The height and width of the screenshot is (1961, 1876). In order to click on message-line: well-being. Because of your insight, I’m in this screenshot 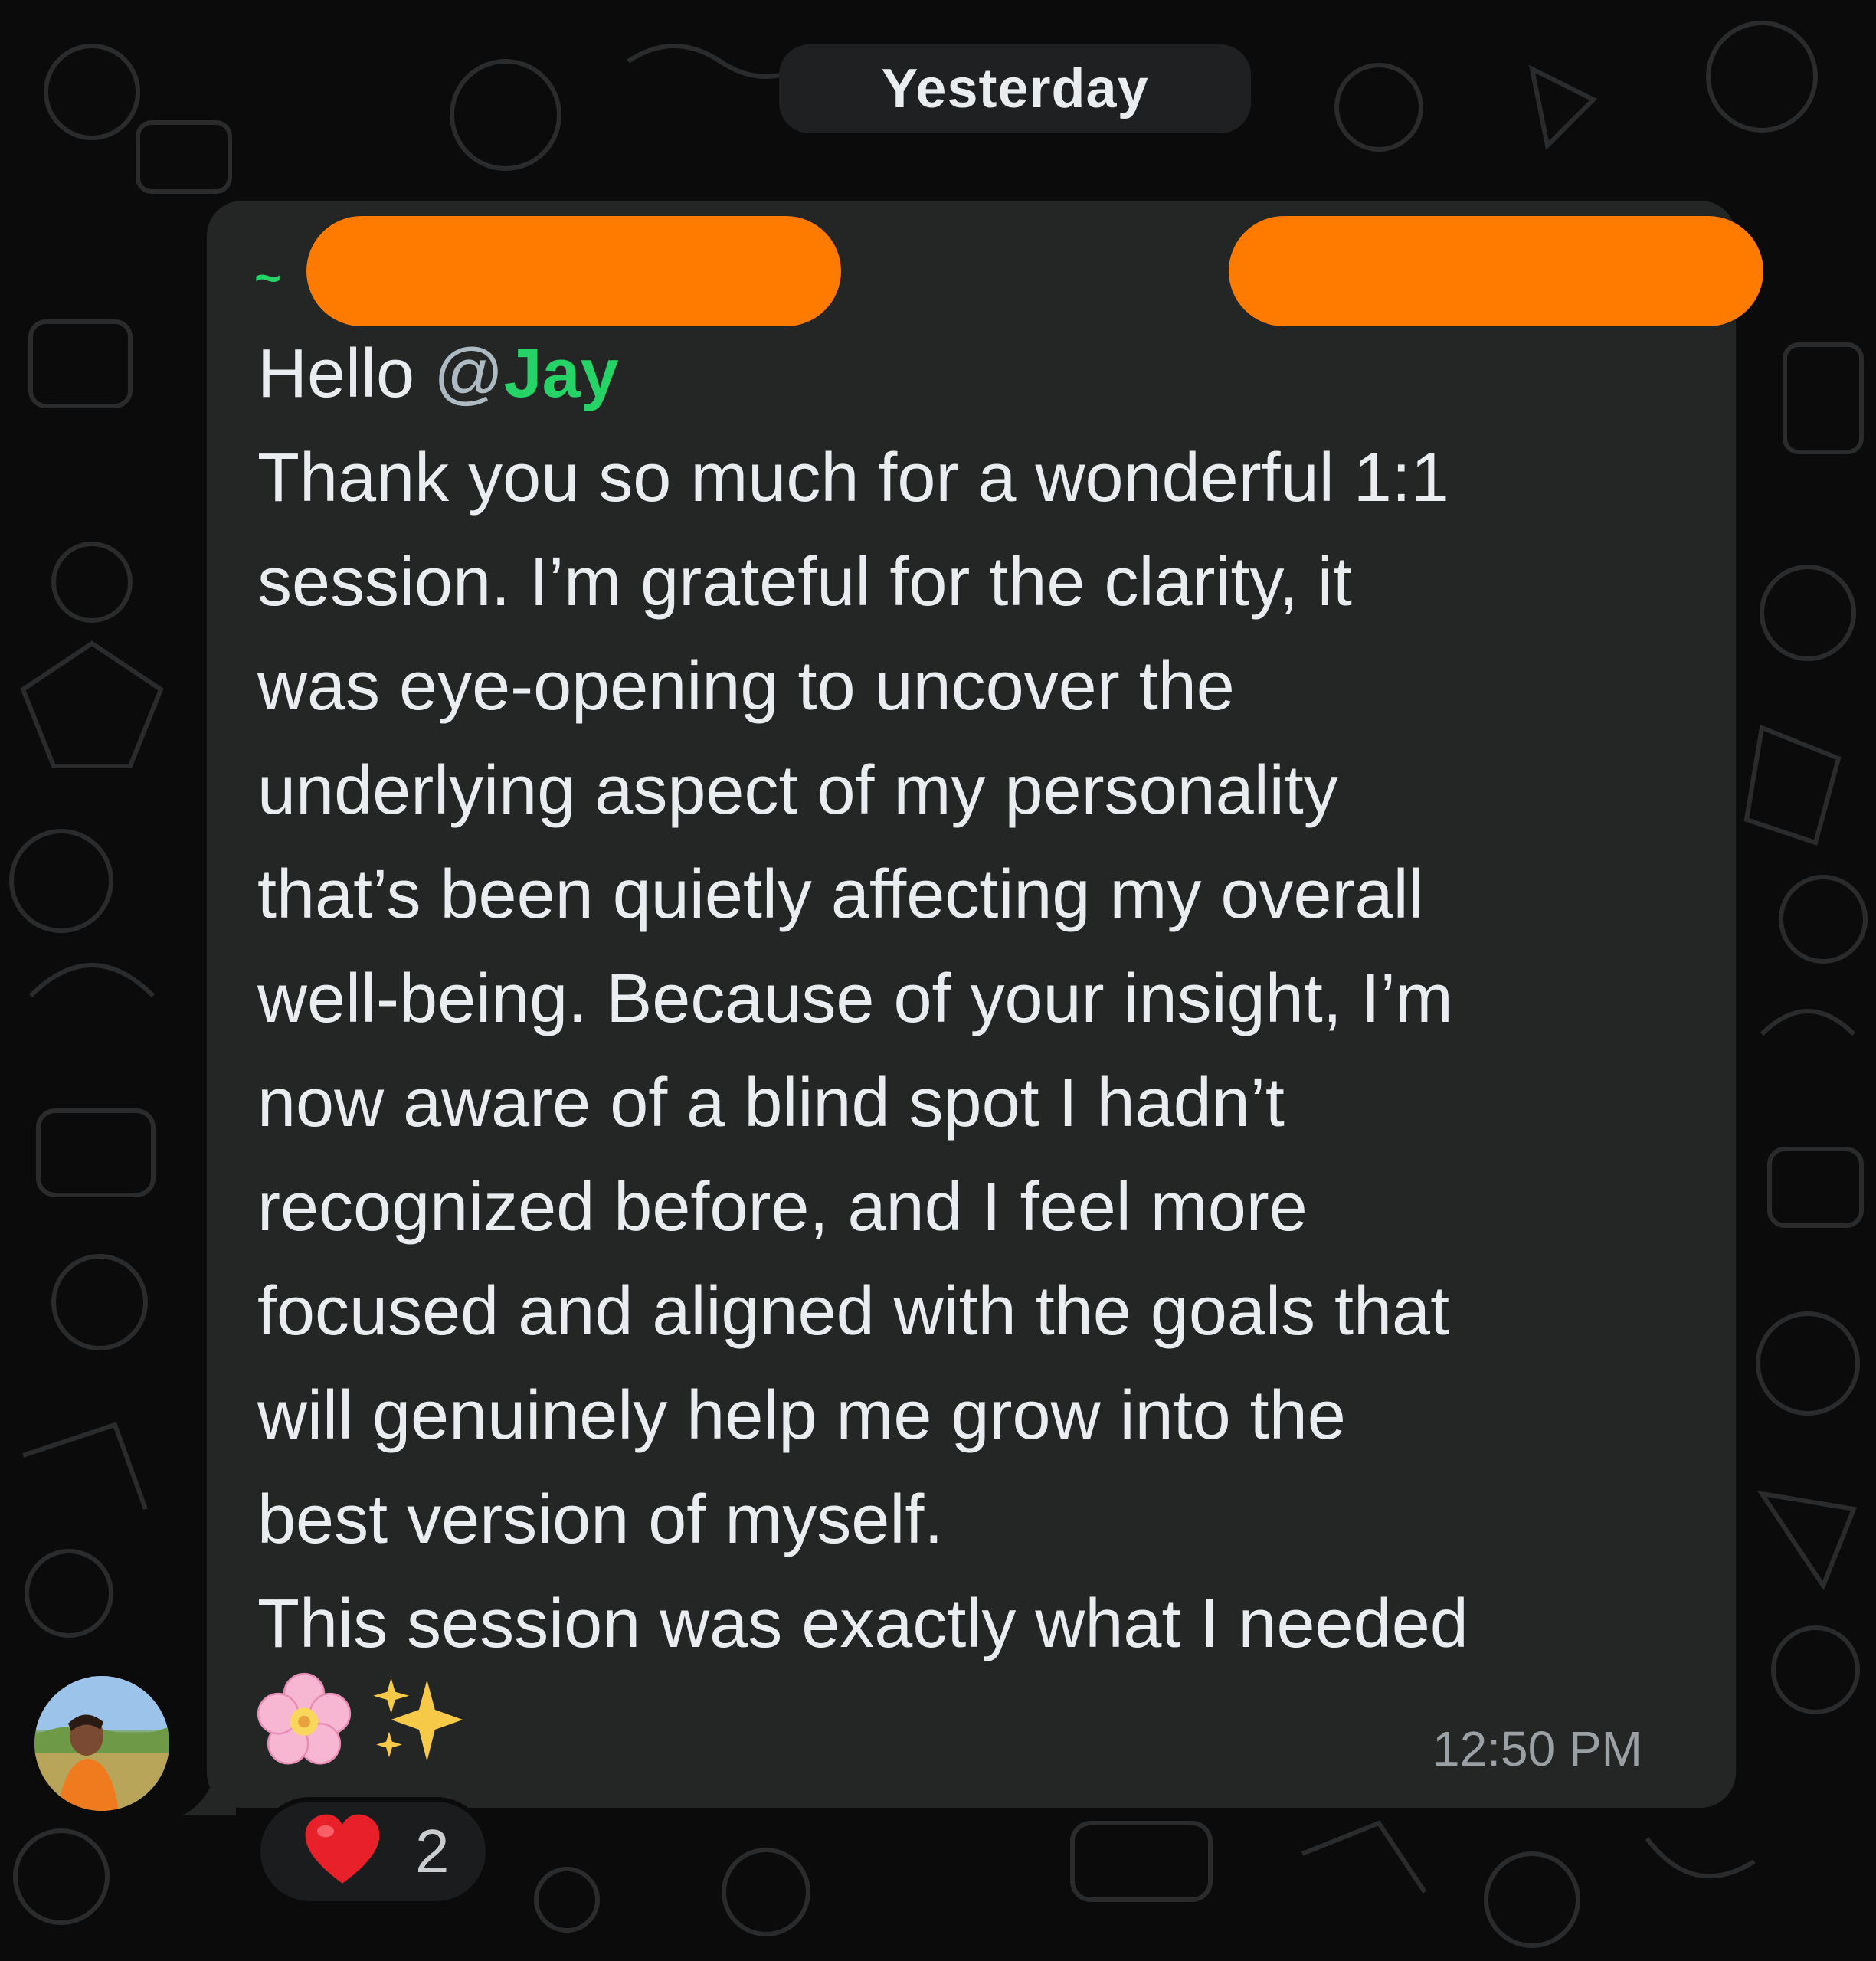, I will do `click(855, 999)`.